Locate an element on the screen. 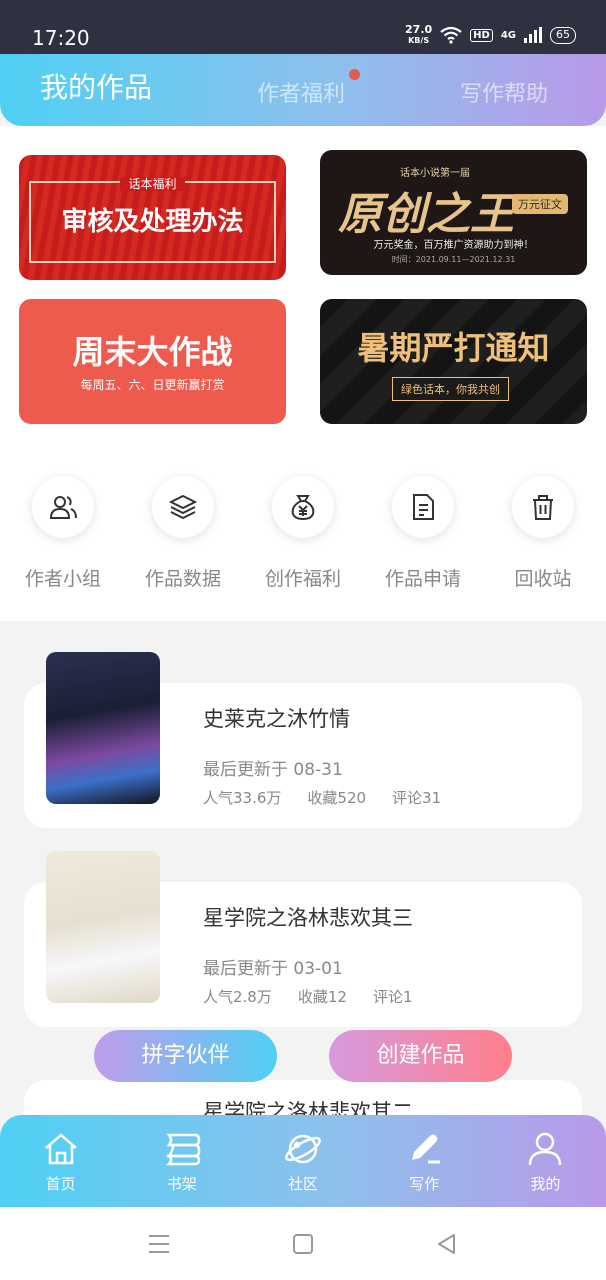  work-title: 史莱克之沐竹情 is located at coordinates (276, 719).